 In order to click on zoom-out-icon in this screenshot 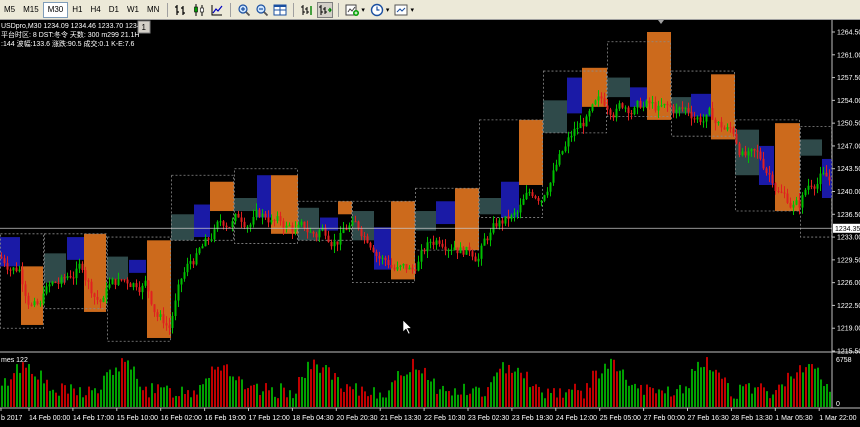, I will do `click(262, 10)`.